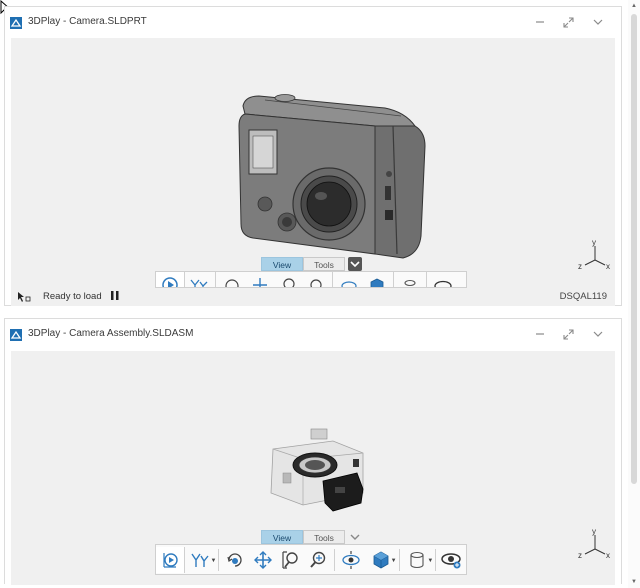 The width and height of the screenshot is (640, 588). Describe the element at coordinates (355, 537) in the screenshot. I see `toolbar-expand-button` at that location.